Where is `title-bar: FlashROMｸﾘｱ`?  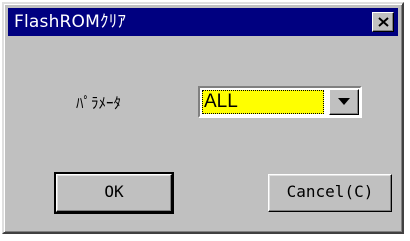 title-bar: FlashROMｸﾘｱ is located at coordinates (203, 22).